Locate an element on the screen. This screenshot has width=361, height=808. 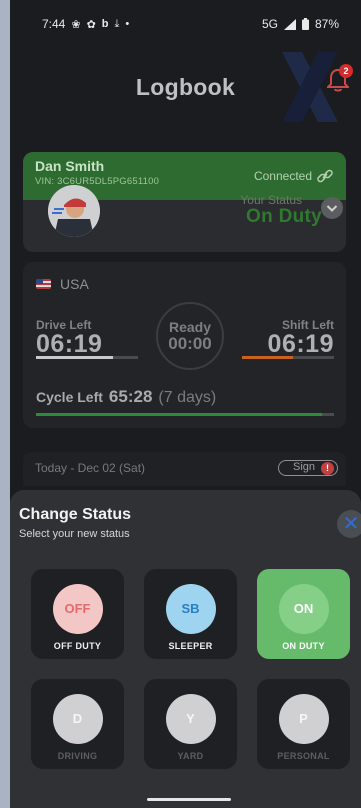
sign-label: Sign is located at coordinates (304, 467).